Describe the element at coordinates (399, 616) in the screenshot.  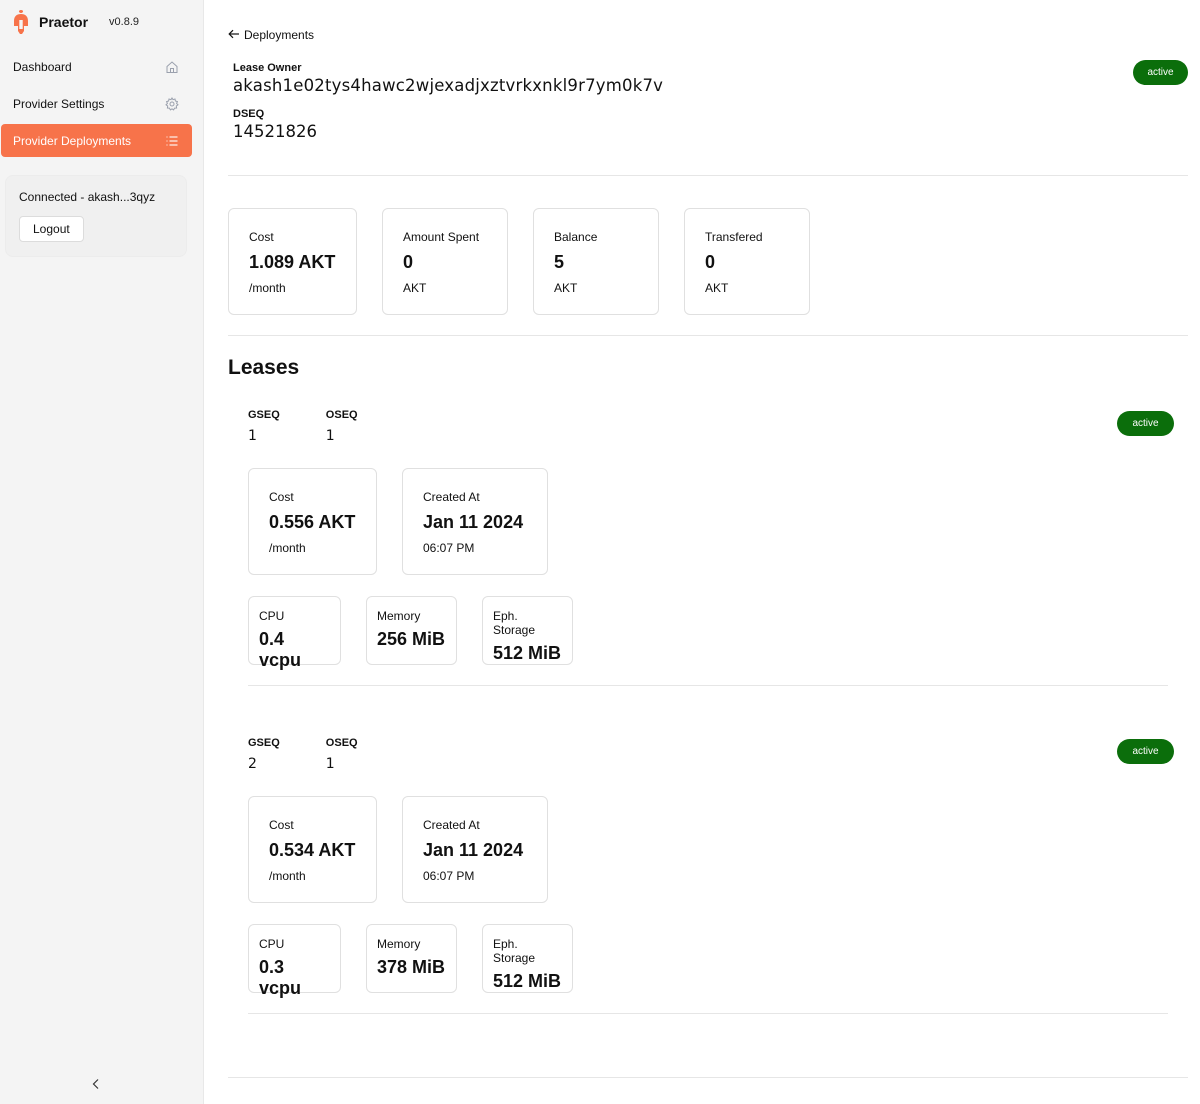
I see `stat-label: Memory` at that location.